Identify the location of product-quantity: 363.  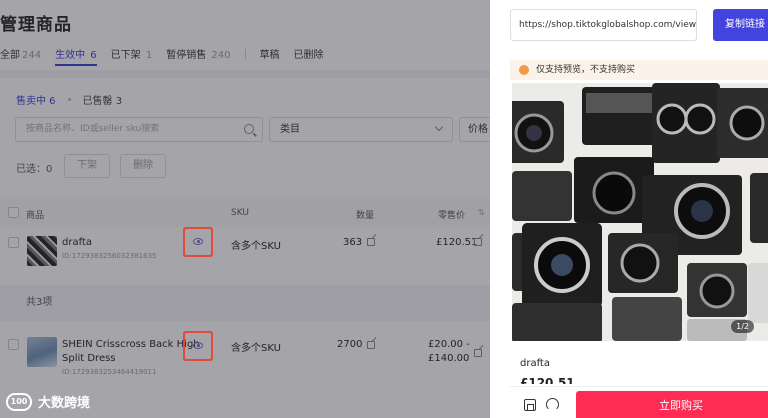
(353, 242).